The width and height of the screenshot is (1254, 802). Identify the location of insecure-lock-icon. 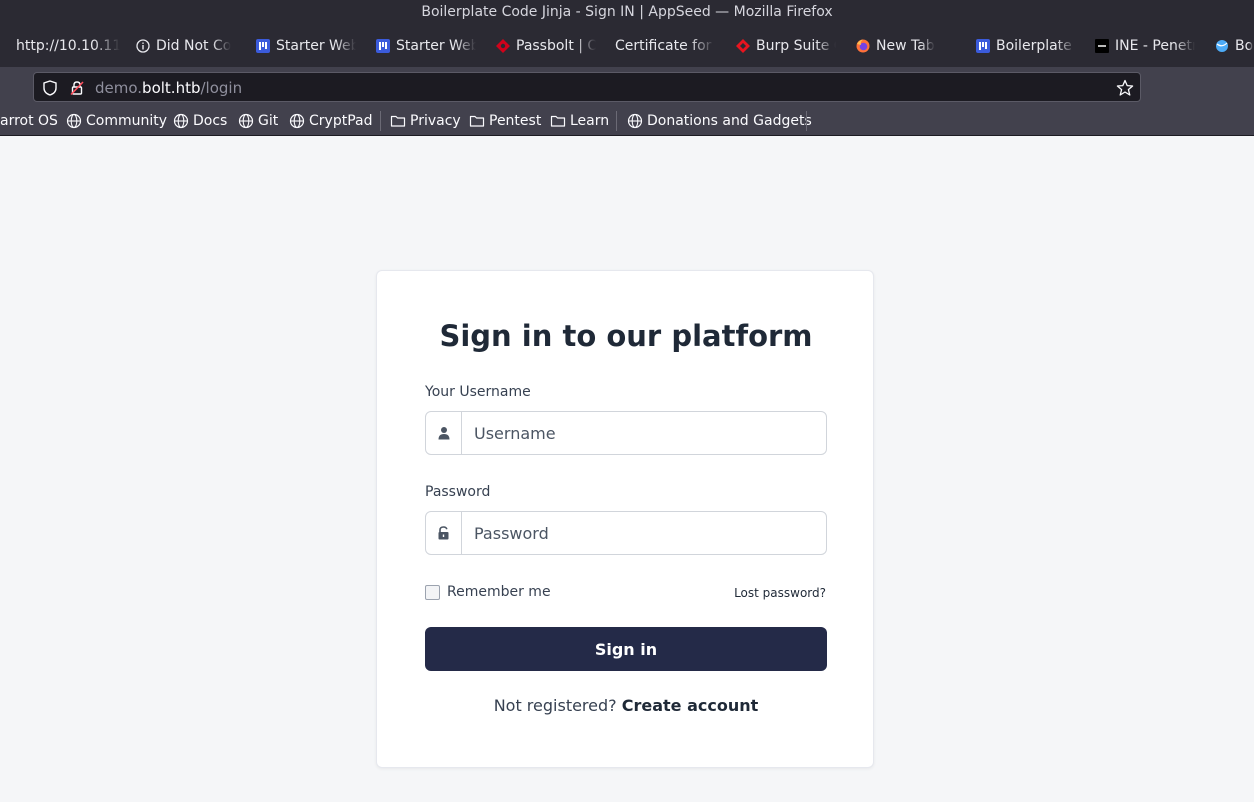
(77, 90).